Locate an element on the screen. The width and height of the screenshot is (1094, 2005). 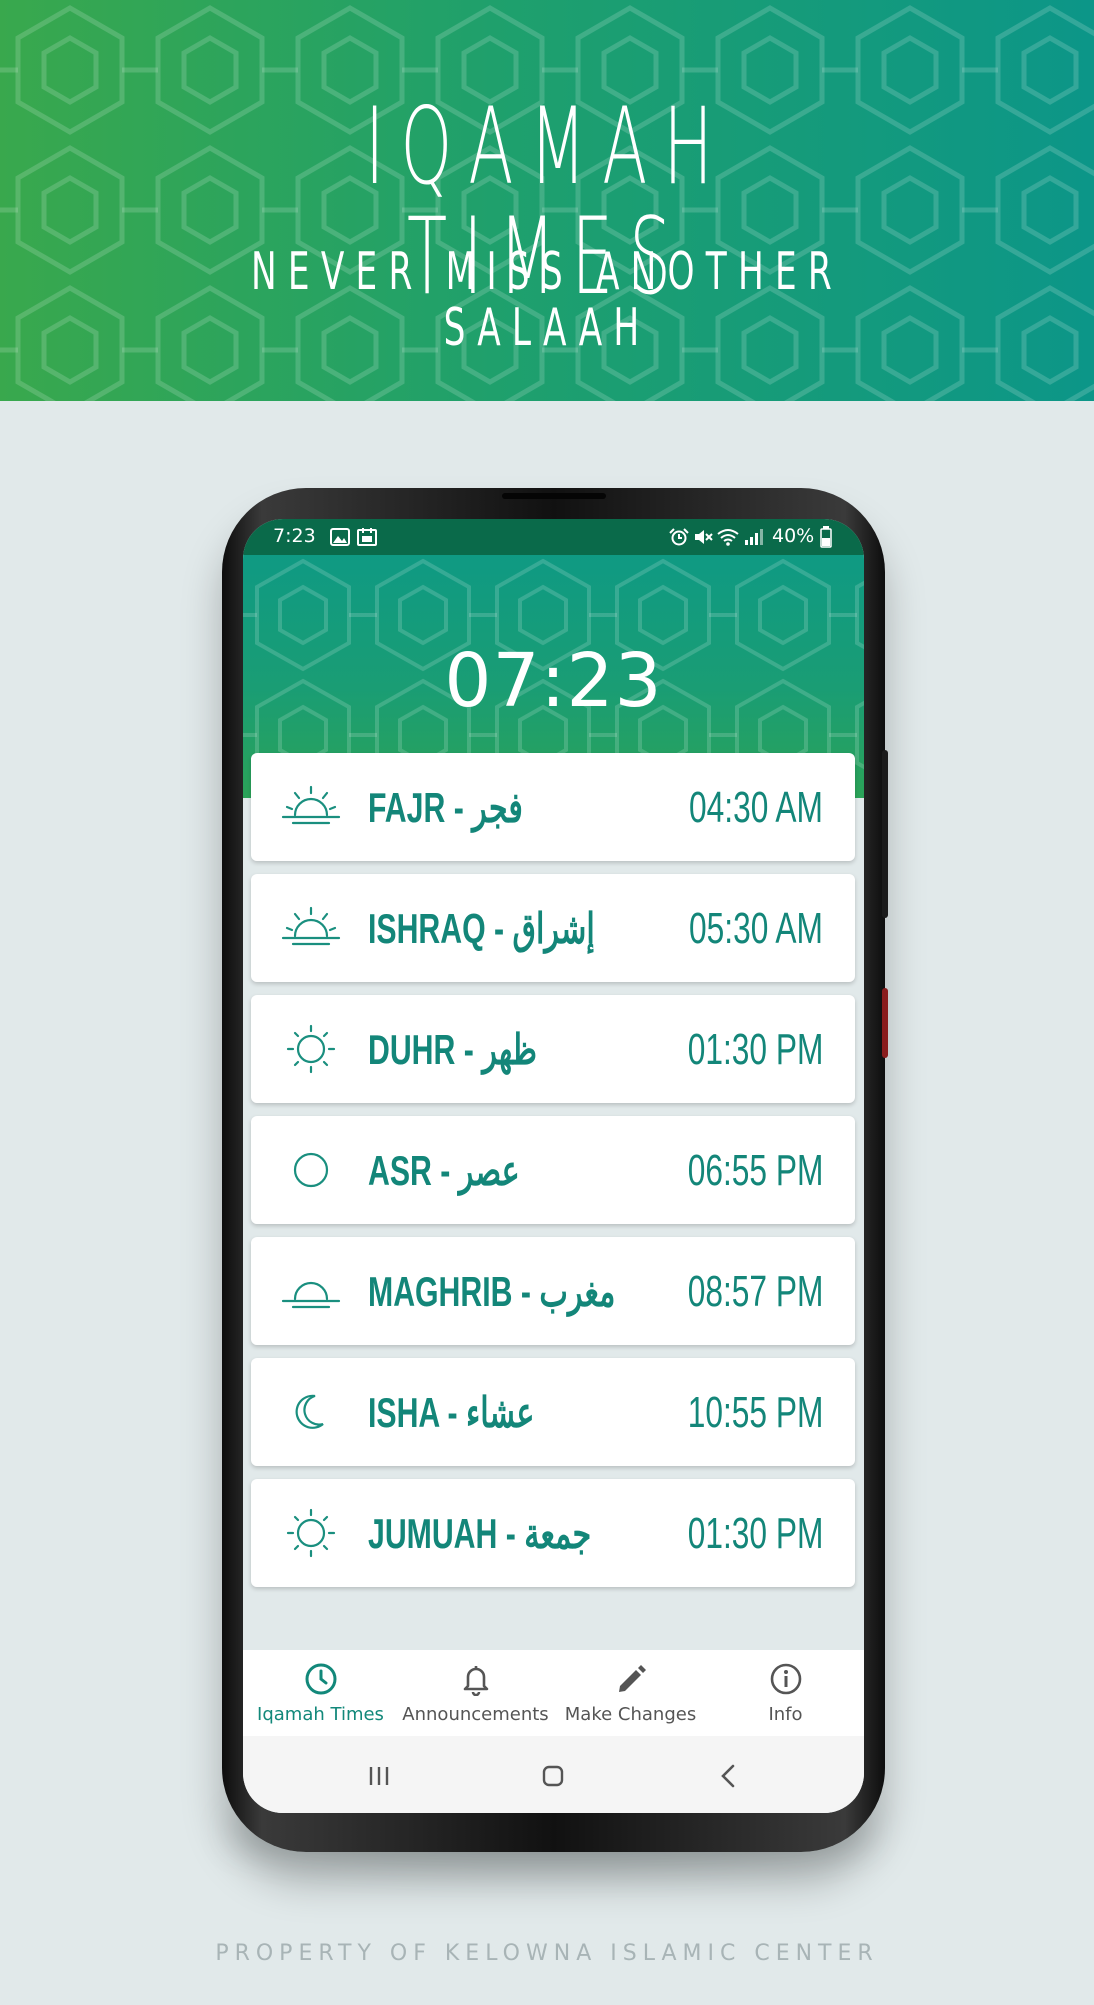
wifi-icon is located at coordinates (728, 537).